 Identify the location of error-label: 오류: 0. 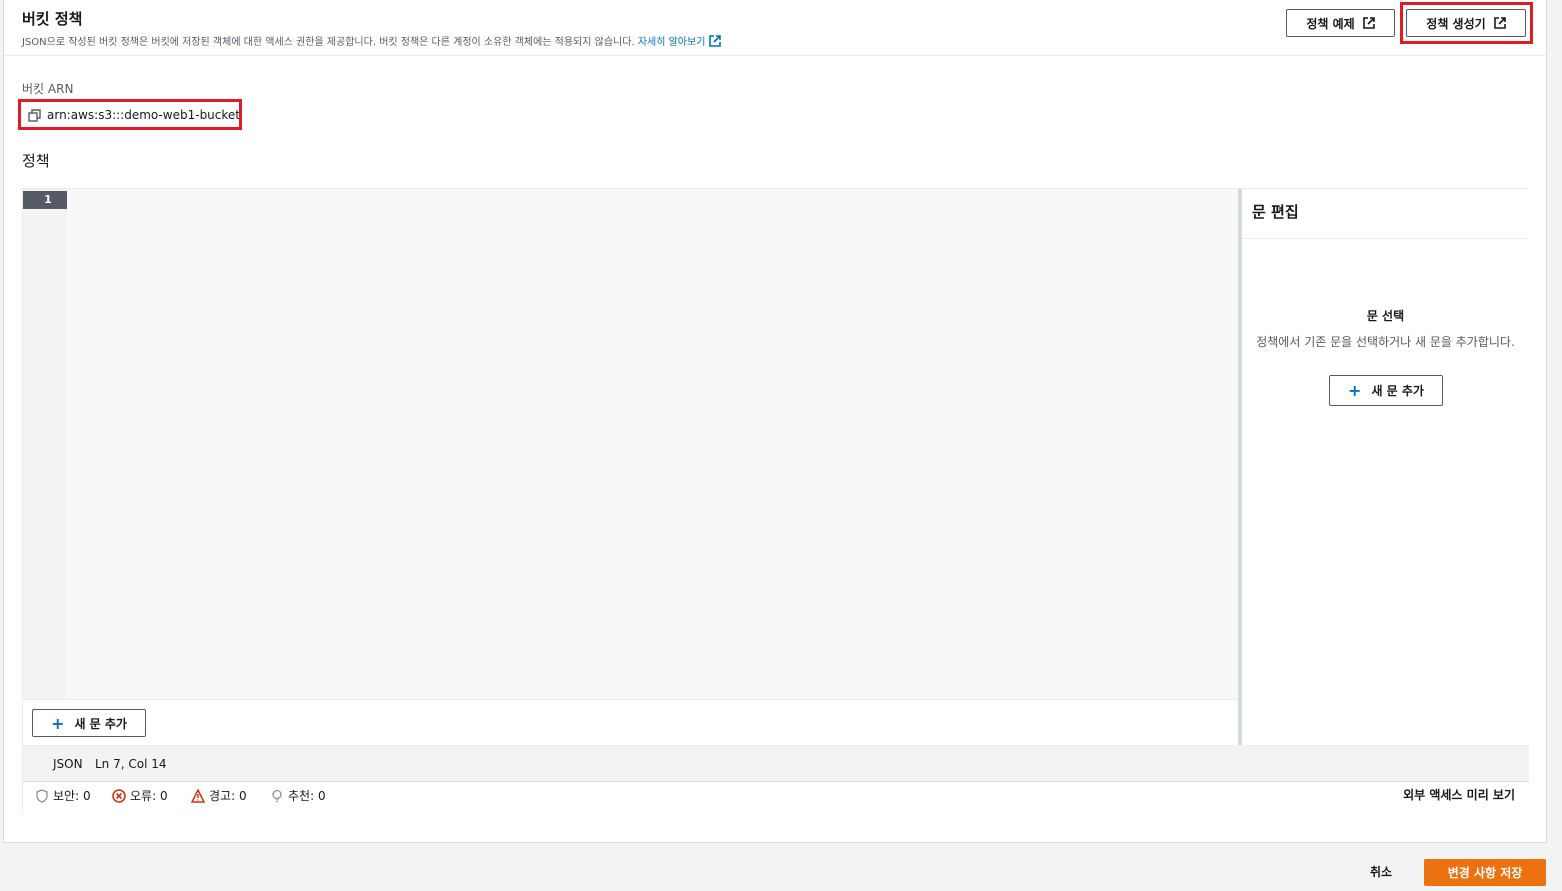
(149, 796).